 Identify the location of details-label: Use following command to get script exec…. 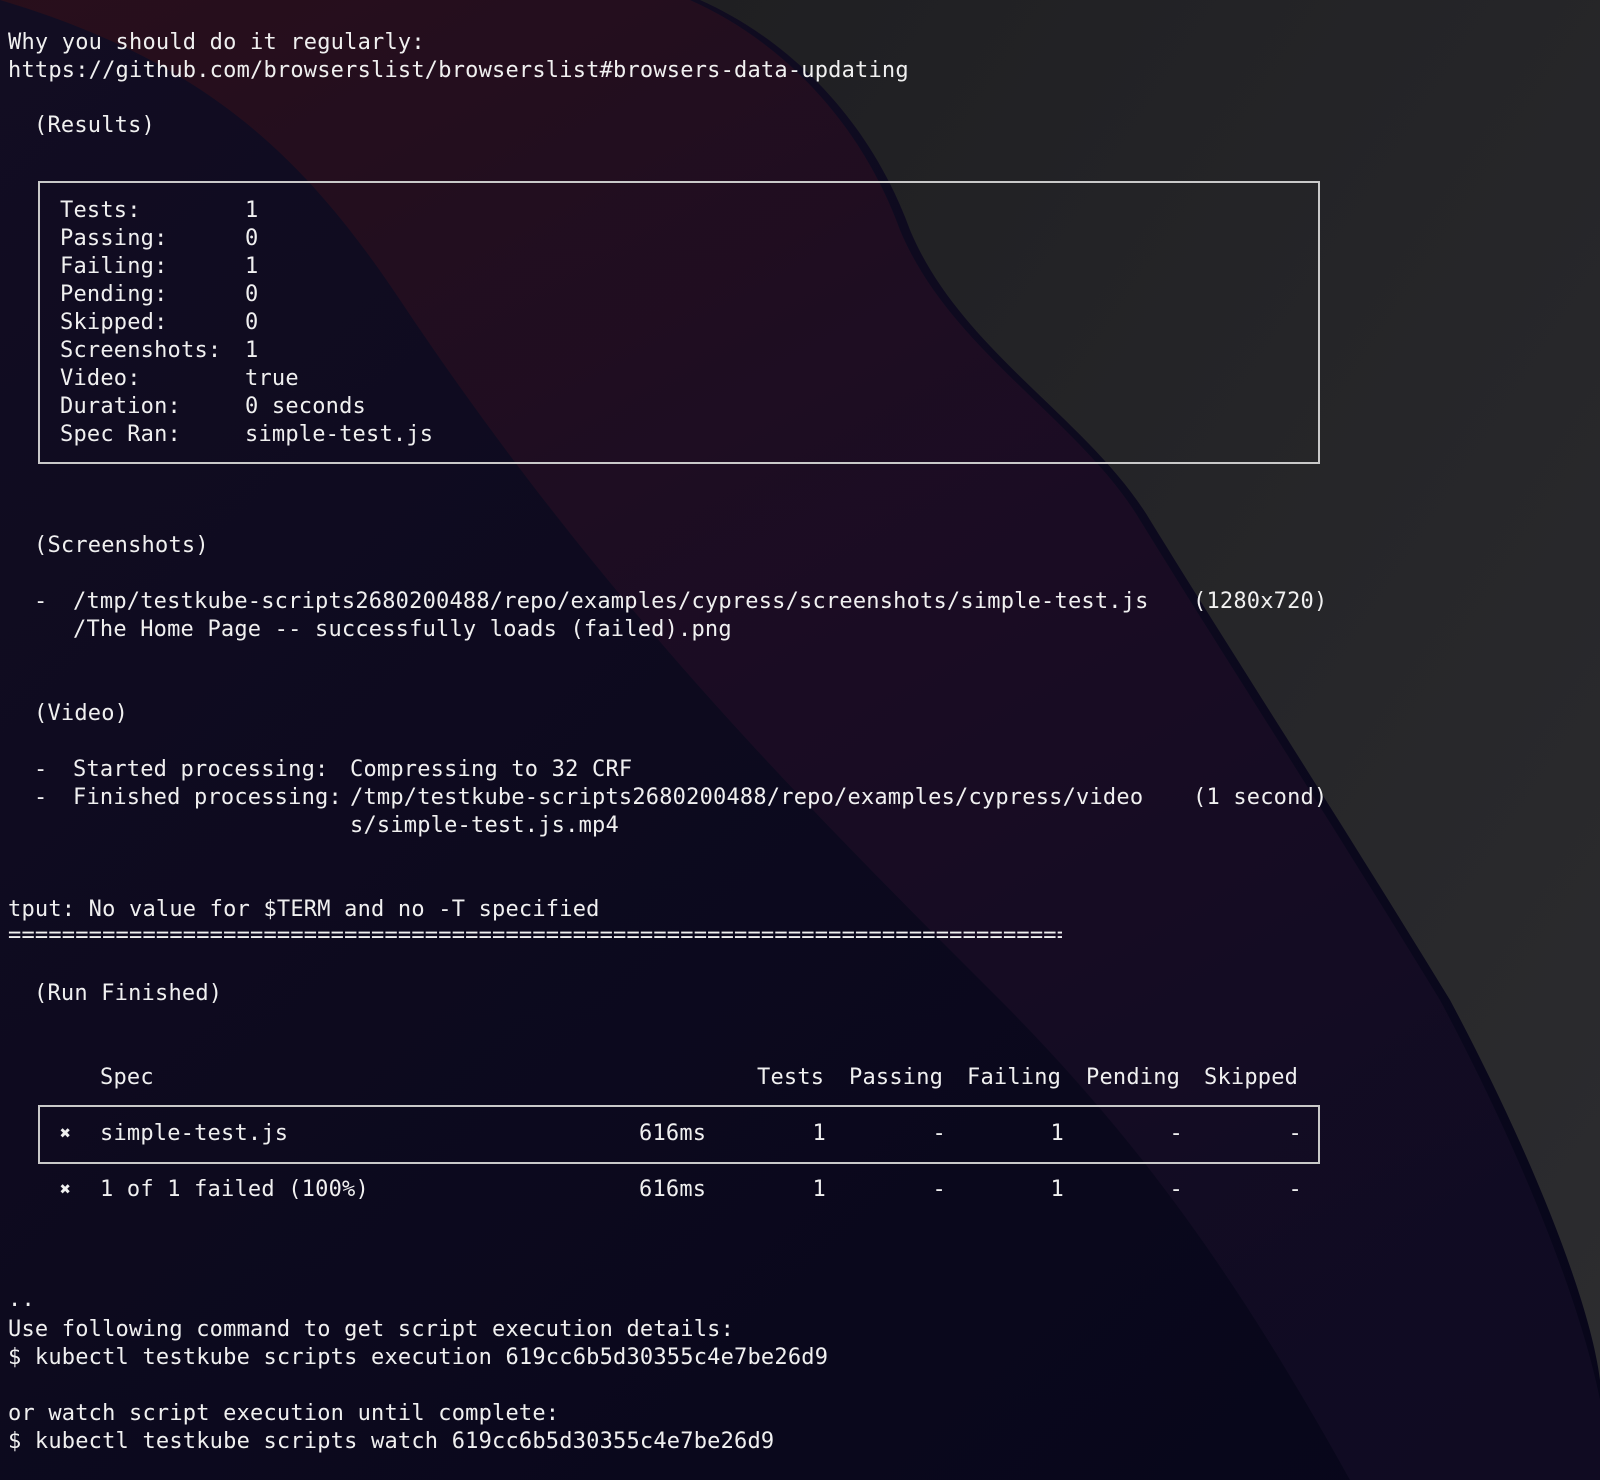
(371, 1329).